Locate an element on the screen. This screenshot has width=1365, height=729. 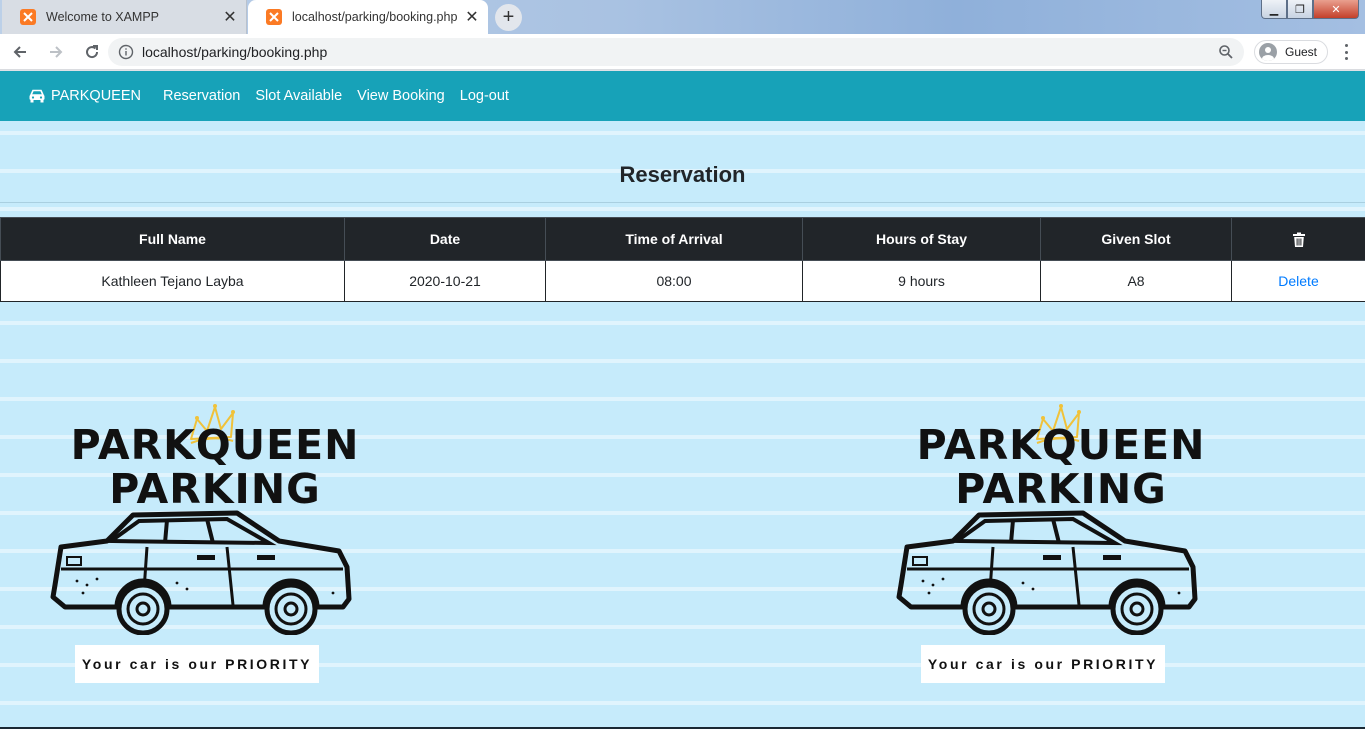
divider is located at coordinates (682, 202).